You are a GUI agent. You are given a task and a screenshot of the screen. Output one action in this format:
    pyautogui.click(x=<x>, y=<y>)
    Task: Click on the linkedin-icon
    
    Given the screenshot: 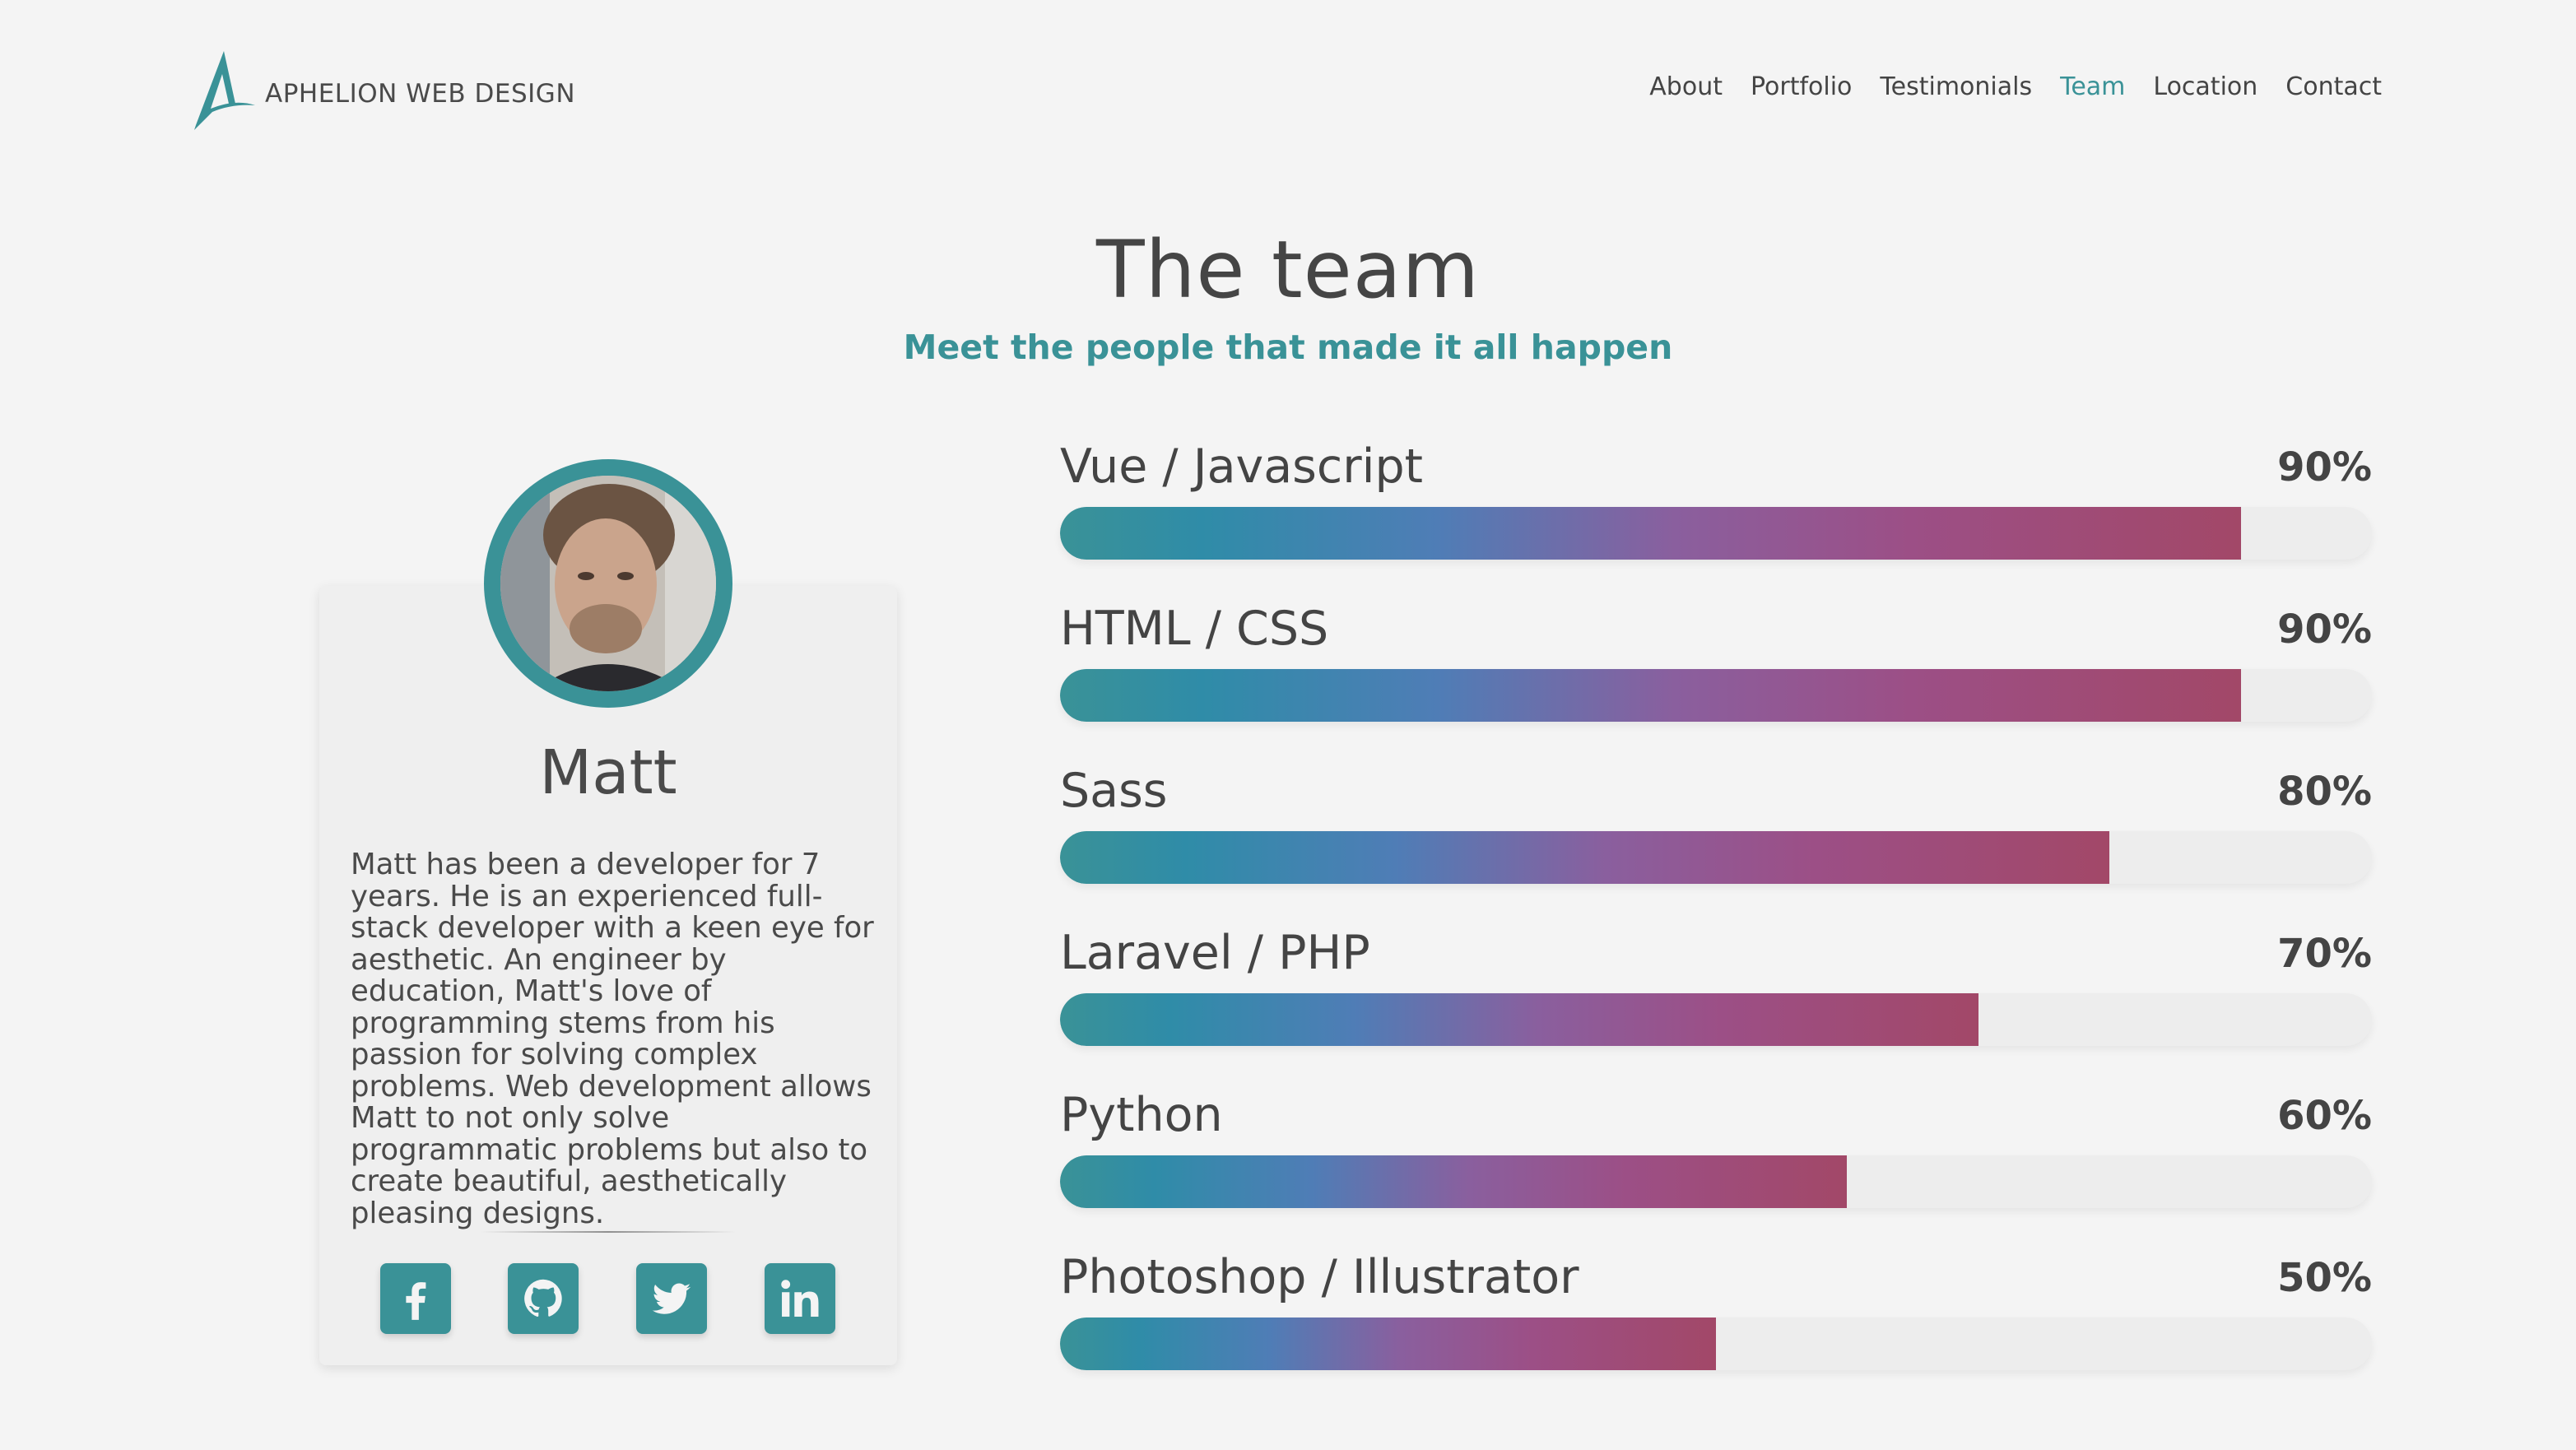 What is the action you would take?
    pyautogui.click(x=800, y=1299)
    